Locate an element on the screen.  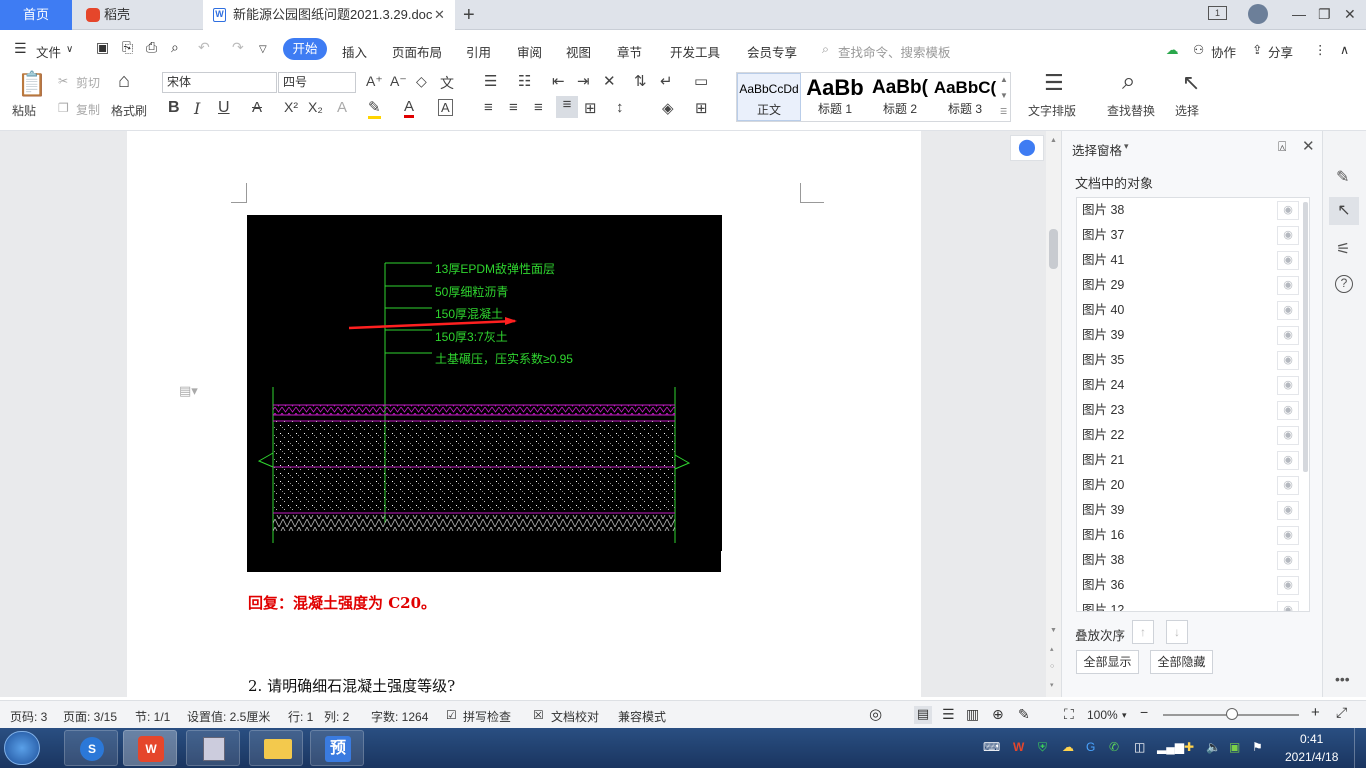
command-search-input: 查找命令、搜索模板 is located at coordinates (894, 51).